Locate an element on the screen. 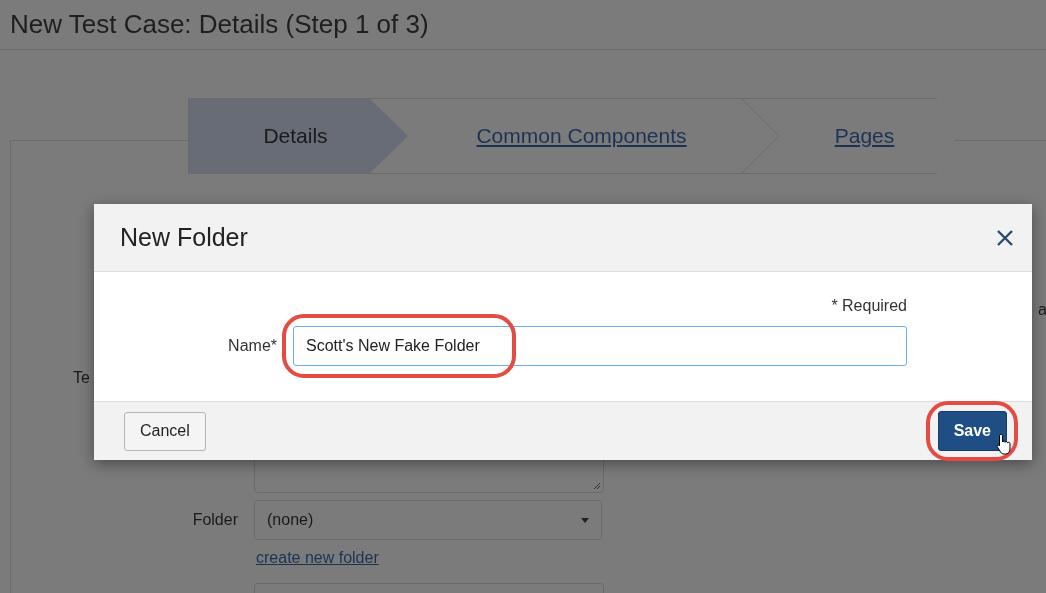  field-label: Name* is located at coordinates (252, 346).